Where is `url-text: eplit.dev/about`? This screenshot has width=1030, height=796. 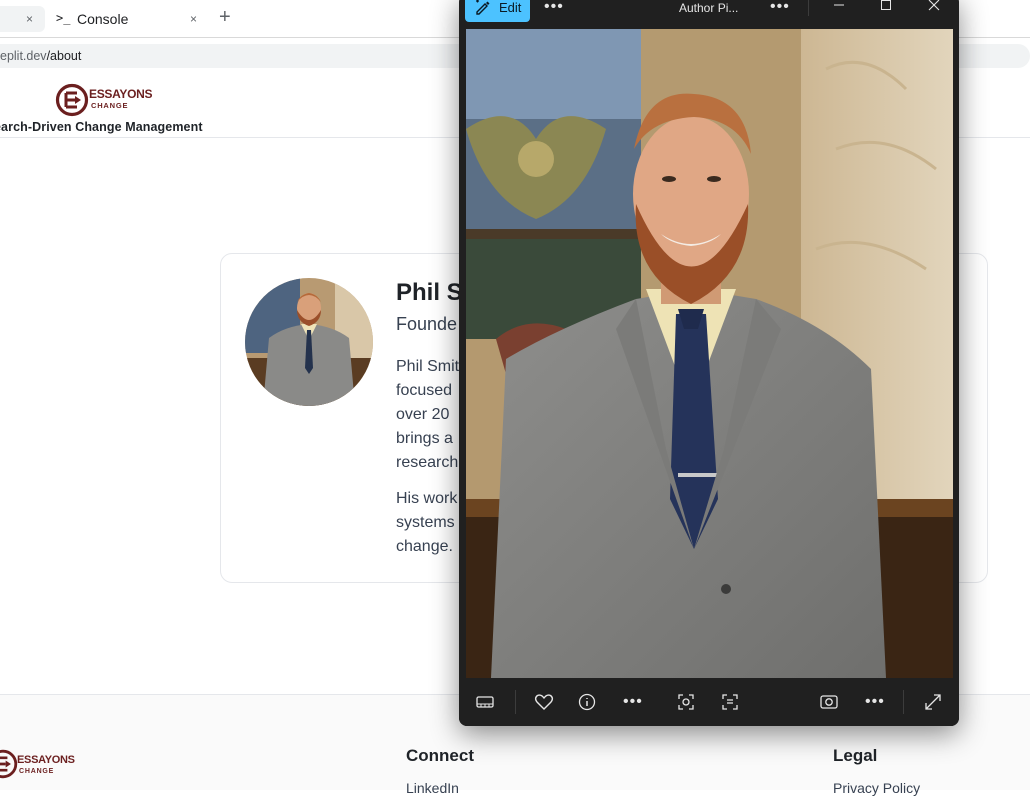 url-text: eplit.dev/about is located at coordinates (40, 56).